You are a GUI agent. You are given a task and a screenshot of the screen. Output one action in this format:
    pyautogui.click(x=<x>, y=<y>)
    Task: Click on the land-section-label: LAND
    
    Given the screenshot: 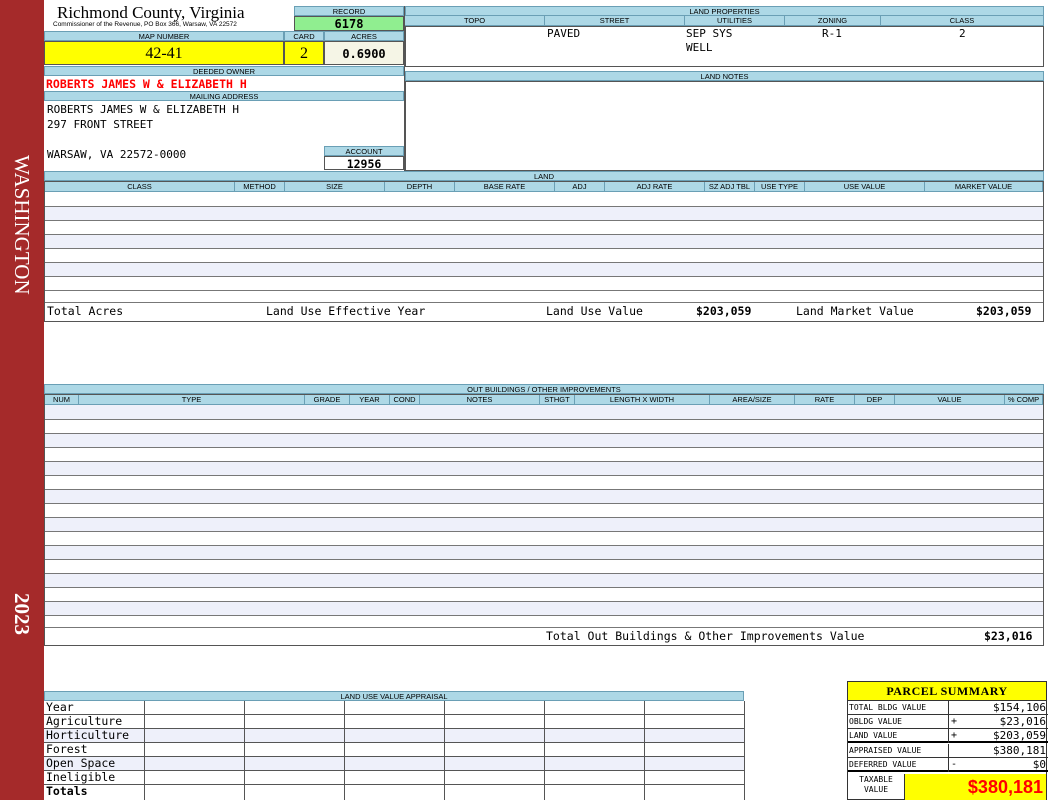 What is the action you would take?
    pyautogui.click(x=544, y=176)
    